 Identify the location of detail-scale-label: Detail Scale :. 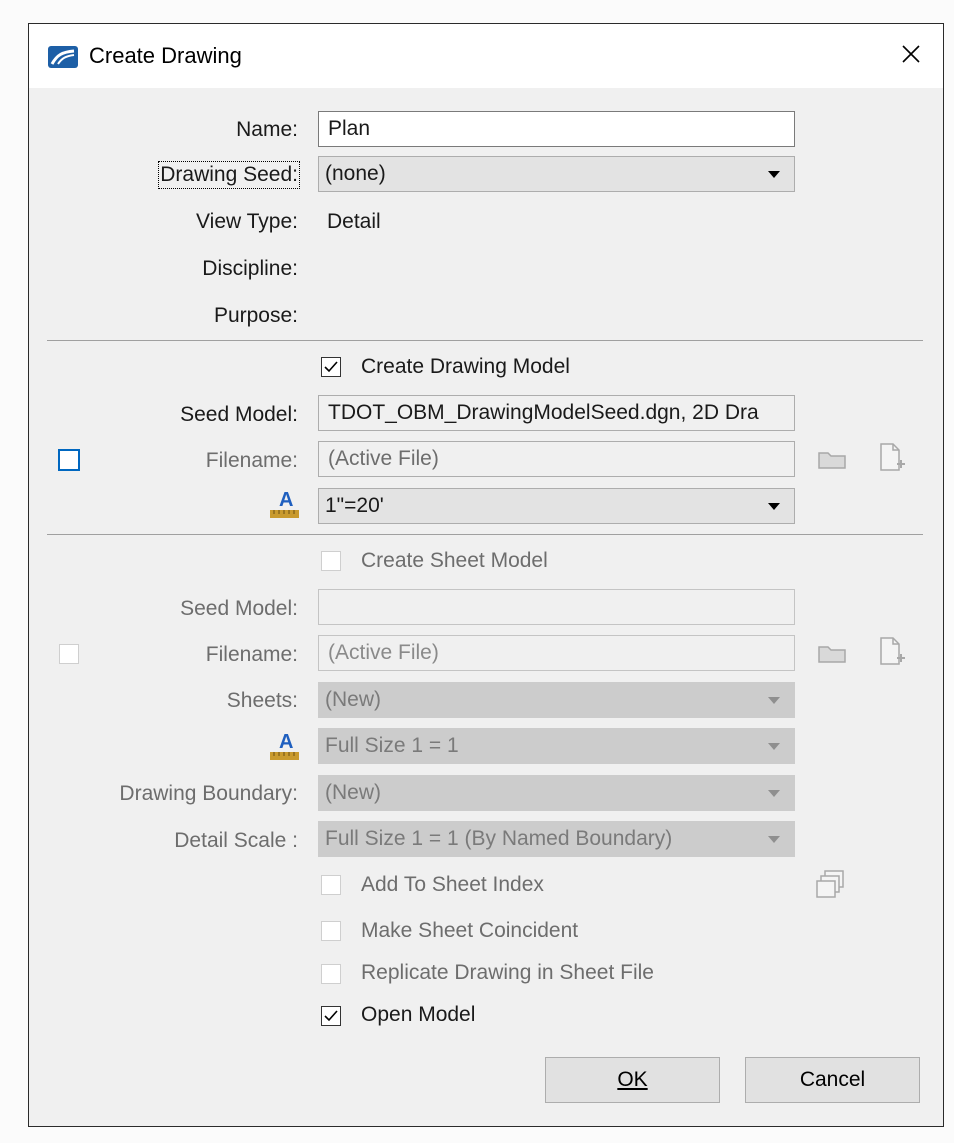
(236, 840).